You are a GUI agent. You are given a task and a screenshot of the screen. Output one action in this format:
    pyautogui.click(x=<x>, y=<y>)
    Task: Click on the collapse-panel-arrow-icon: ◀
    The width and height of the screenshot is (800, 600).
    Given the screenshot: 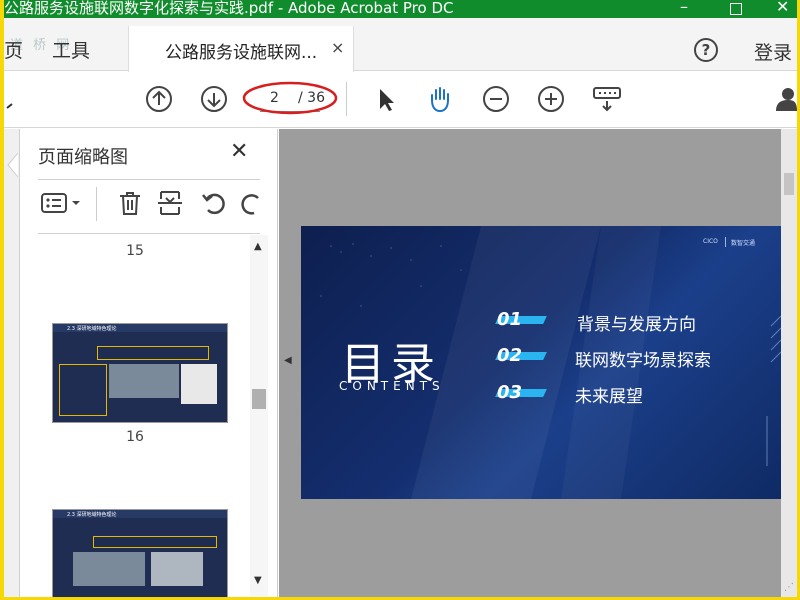 What is the action you would take?
    pyautogui.click(x=288, y=360)
    